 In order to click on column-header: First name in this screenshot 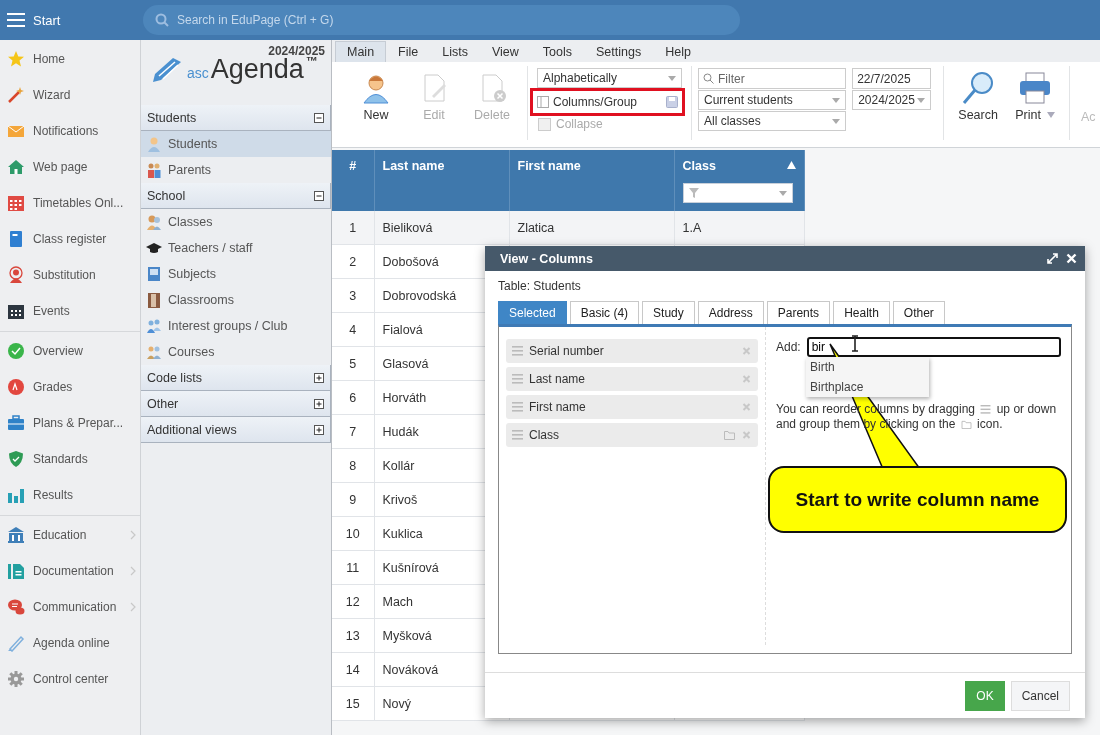, I will do `click(591, 180)`.